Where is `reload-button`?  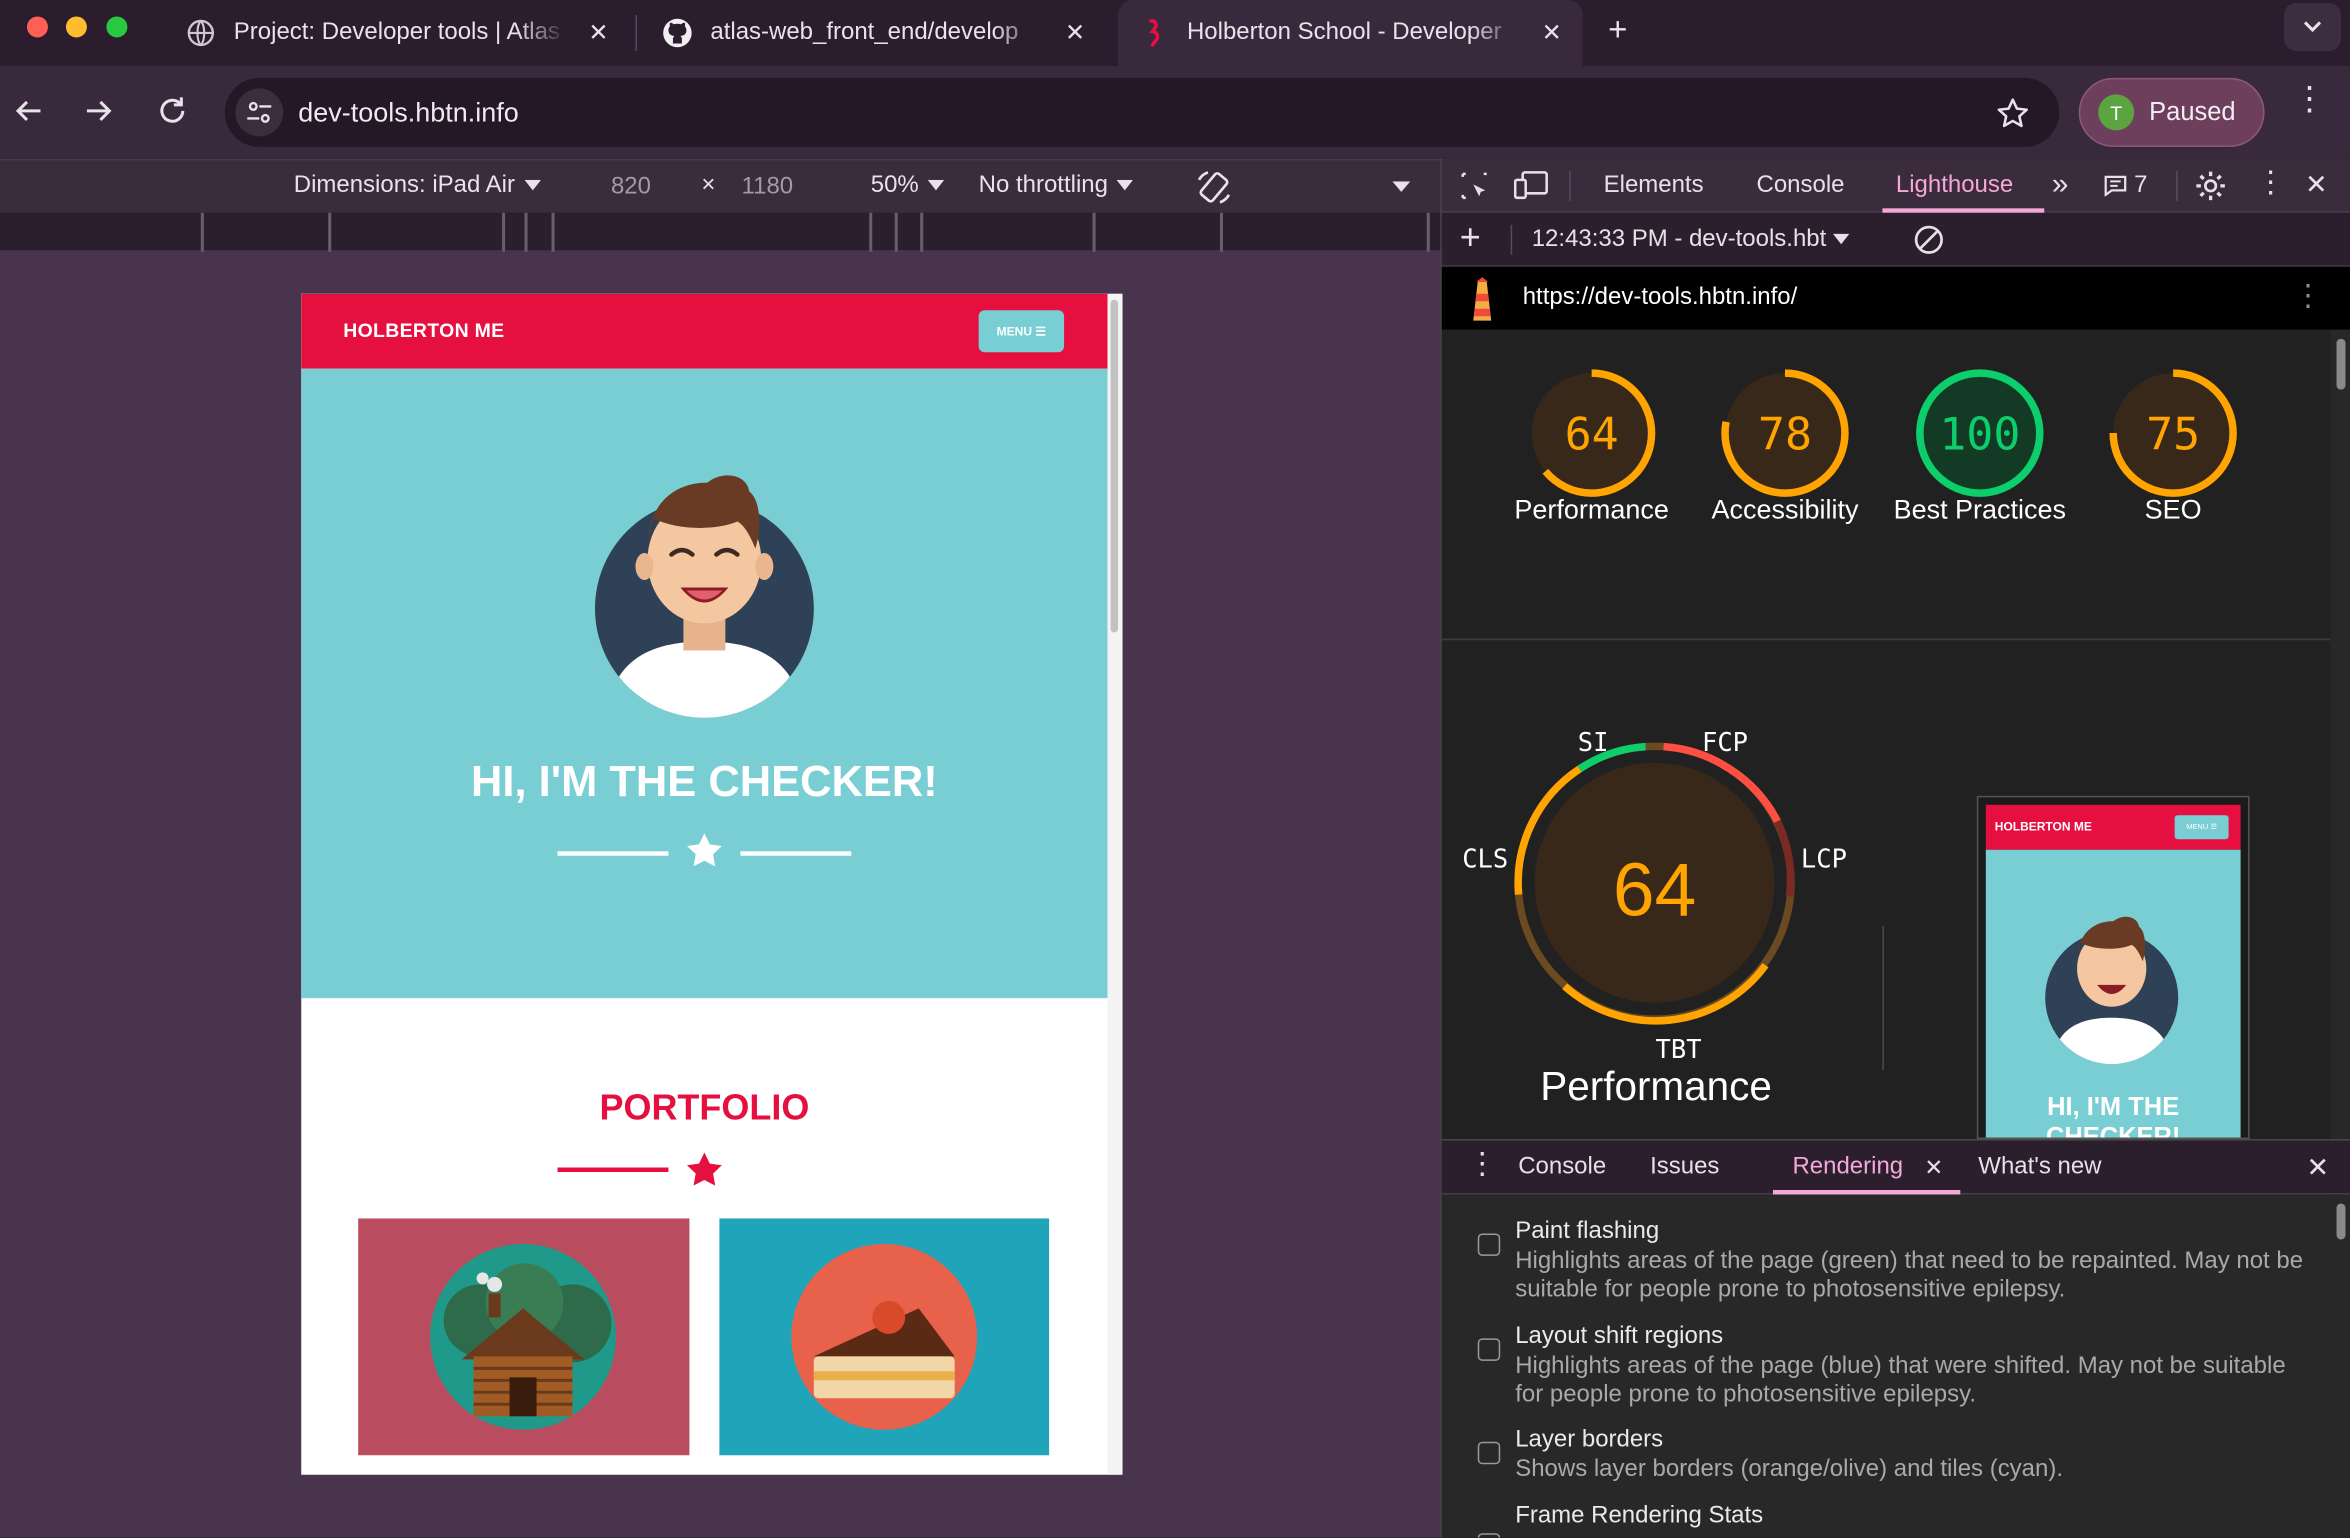
reload-button is located at coordinates (172, 114).